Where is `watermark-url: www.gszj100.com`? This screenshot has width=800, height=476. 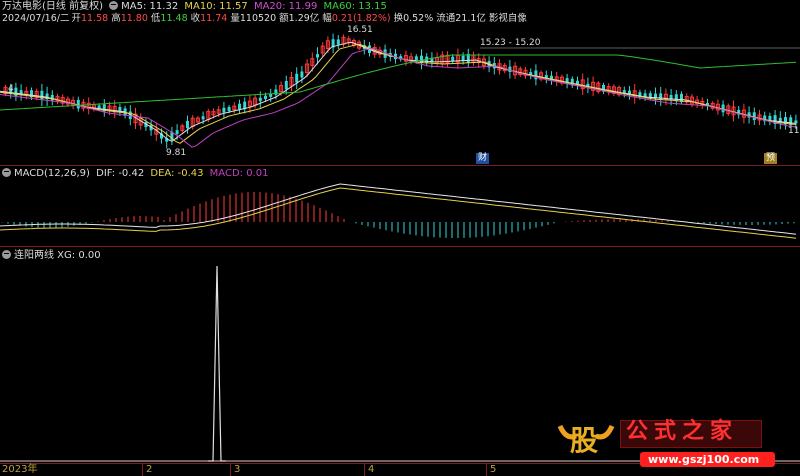
watermark-url: www.gszj100.com is located at coordinates (704, 459).